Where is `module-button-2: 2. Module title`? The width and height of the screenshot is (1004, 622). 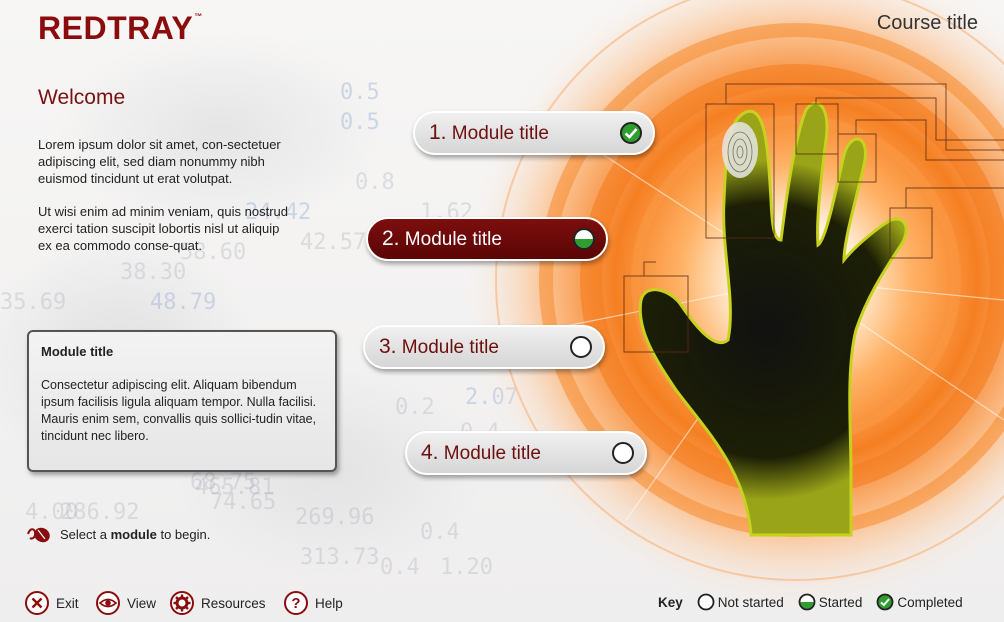
module-button-2: 2. Module title is located at coordinates (487, 239).